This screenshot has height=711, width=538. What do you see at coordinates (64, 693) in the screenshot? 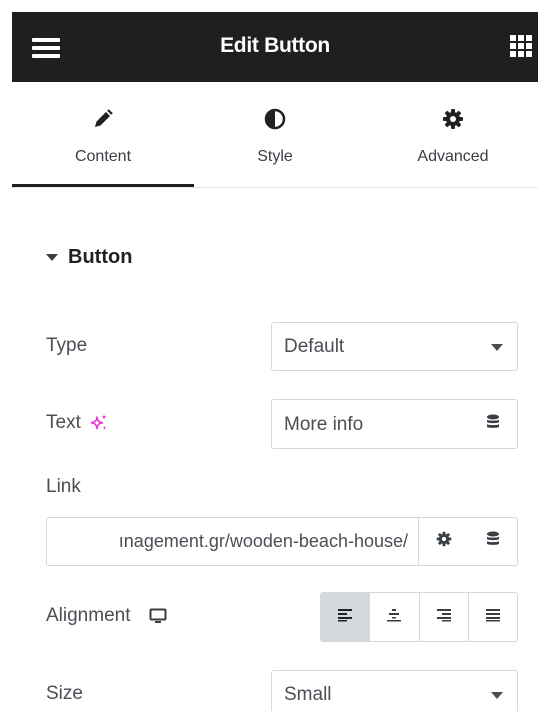
I see `size-label: Size` at bounding box center [64, 693].